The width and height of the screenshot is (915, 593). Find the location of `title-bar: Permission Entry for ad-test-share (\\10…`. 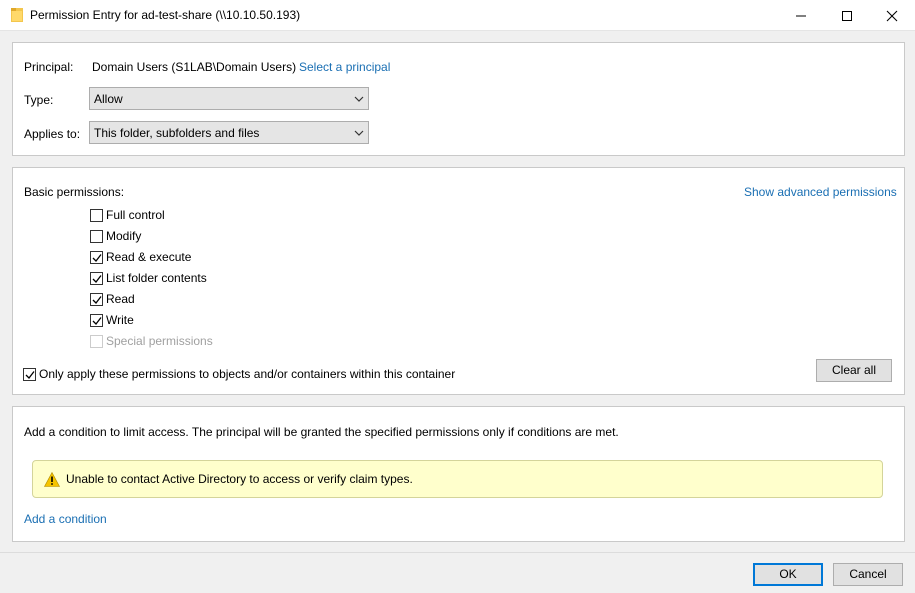

title-bar: Permission Entry for ad-test-share (\\10… is located at coordinates (457, 15).